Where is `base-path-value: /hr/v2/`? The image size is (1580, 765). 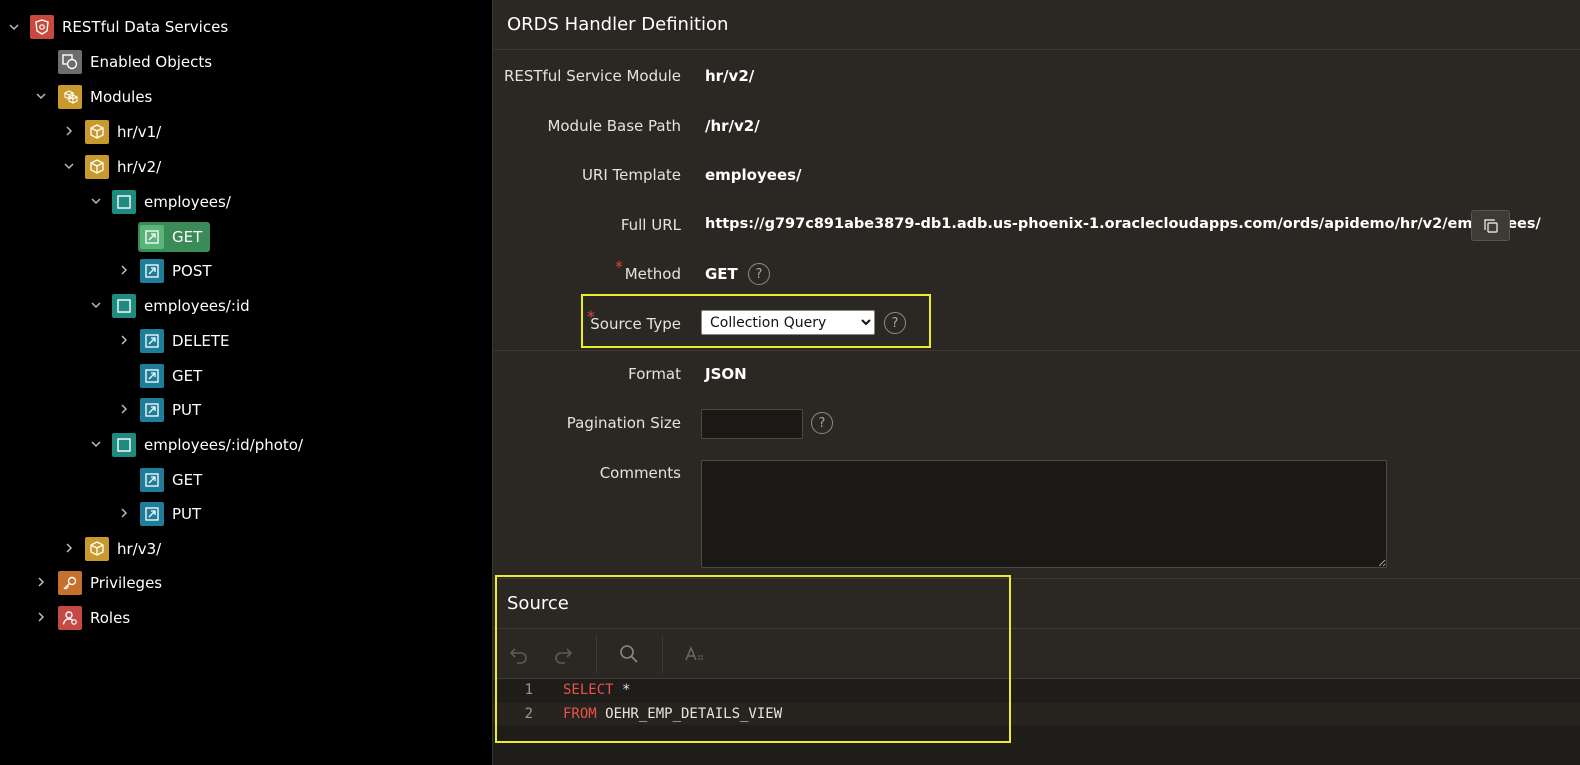 base-path-value: /hr/v2/ is located at coordinates (732, 126).